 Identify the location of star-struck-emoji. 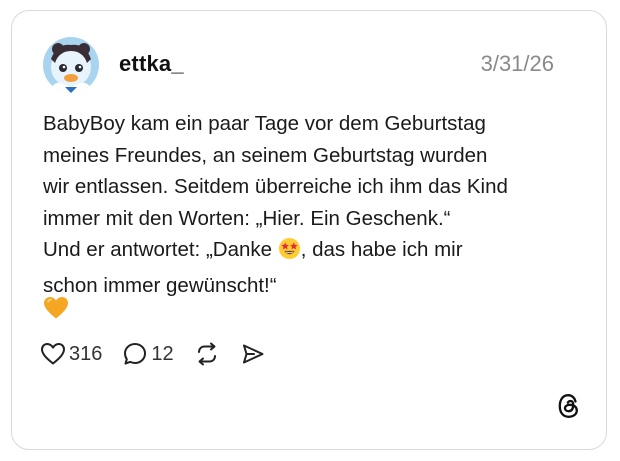
(289, 253).